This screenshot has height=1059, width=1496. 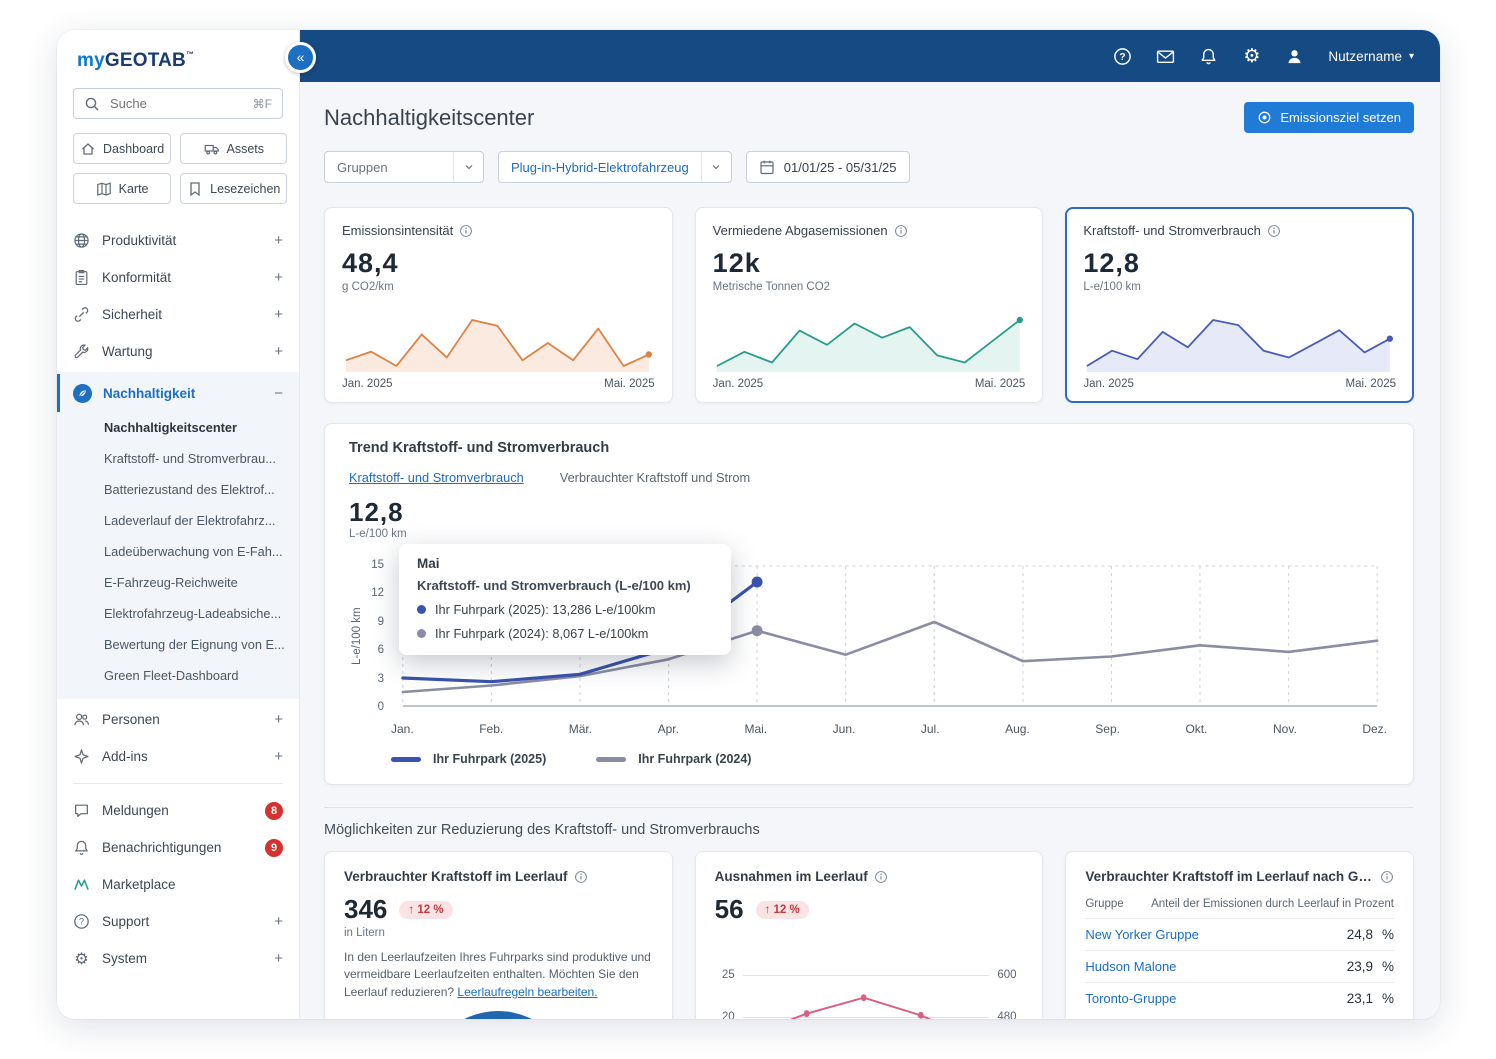 What do you see at coordinates (404, 167) in the screenshot?
I see `groups-select: Gruppen` at bounding box center [404, 167].